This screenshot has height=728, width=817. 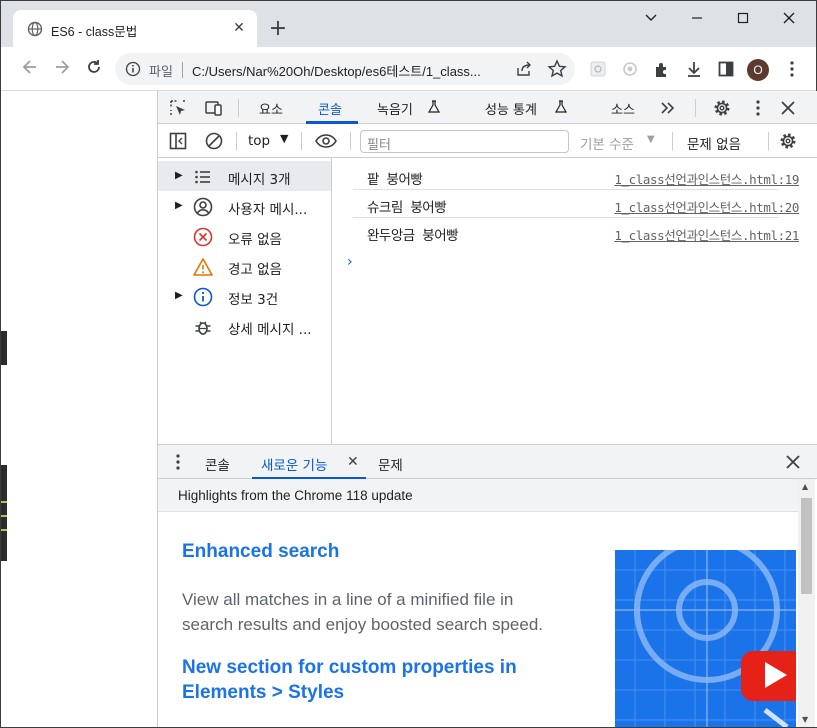 What do you see at coordinates (722, 108) in the screenshot?
I see `settings-gear-icon` at bounding box center [722, 108].